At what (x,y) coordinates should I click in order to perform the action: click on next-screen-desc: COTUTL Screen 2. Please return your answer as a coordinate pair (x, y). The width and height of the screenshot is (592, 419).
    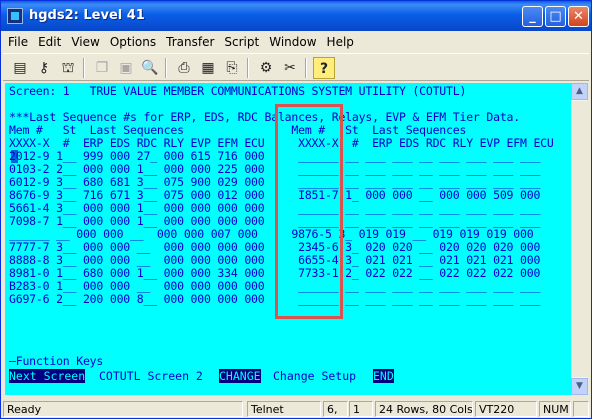
    Looking at the image, I should click on (151, 376).